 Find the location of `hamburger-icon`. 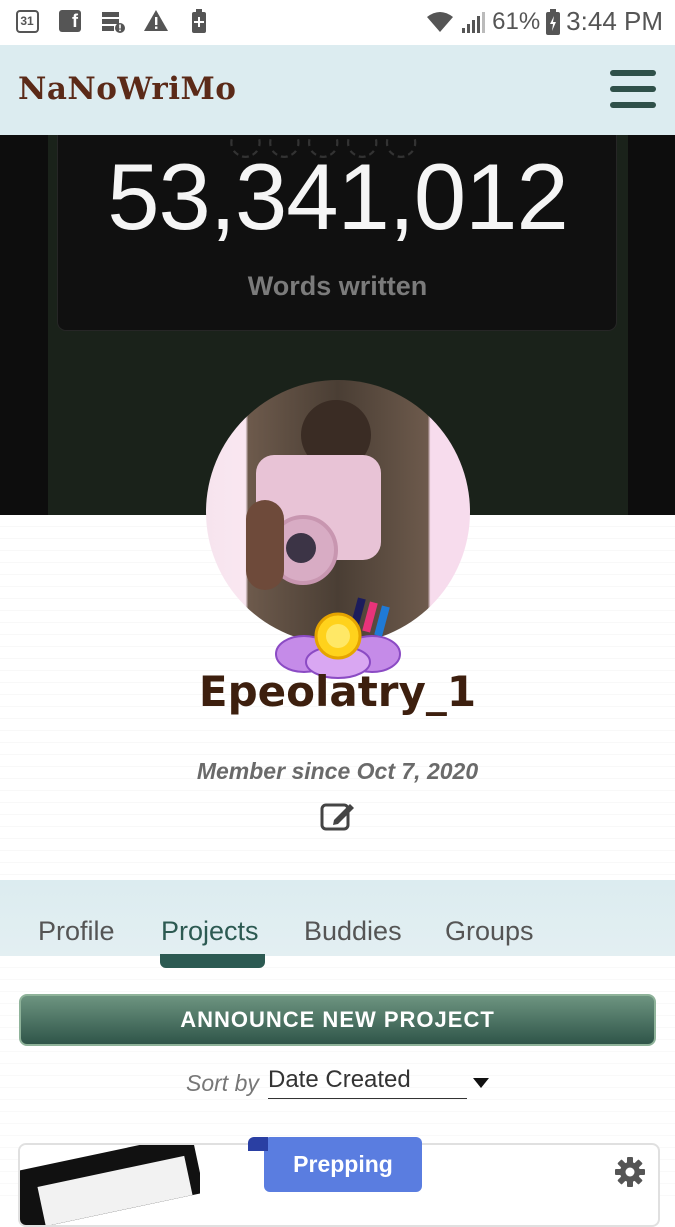

hamburger-icon is located at coordinates (633, 90).